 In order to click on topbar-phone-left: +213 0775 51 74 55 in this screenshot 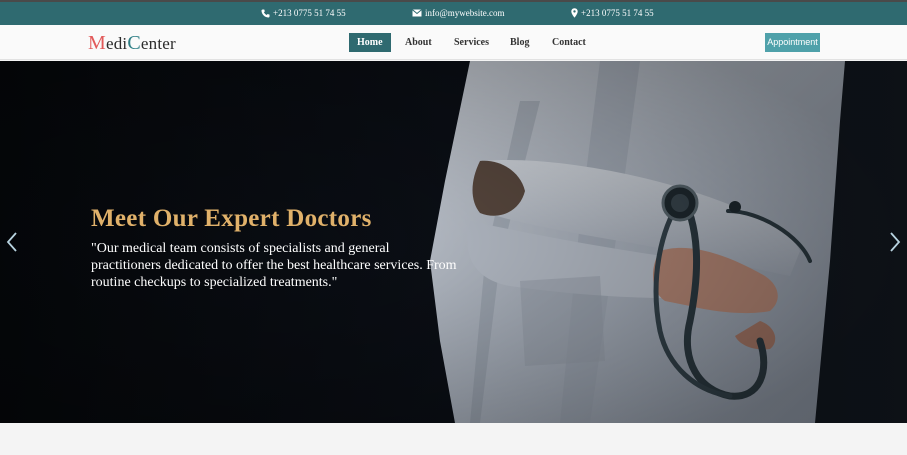, I will do `click(303, 13)`.